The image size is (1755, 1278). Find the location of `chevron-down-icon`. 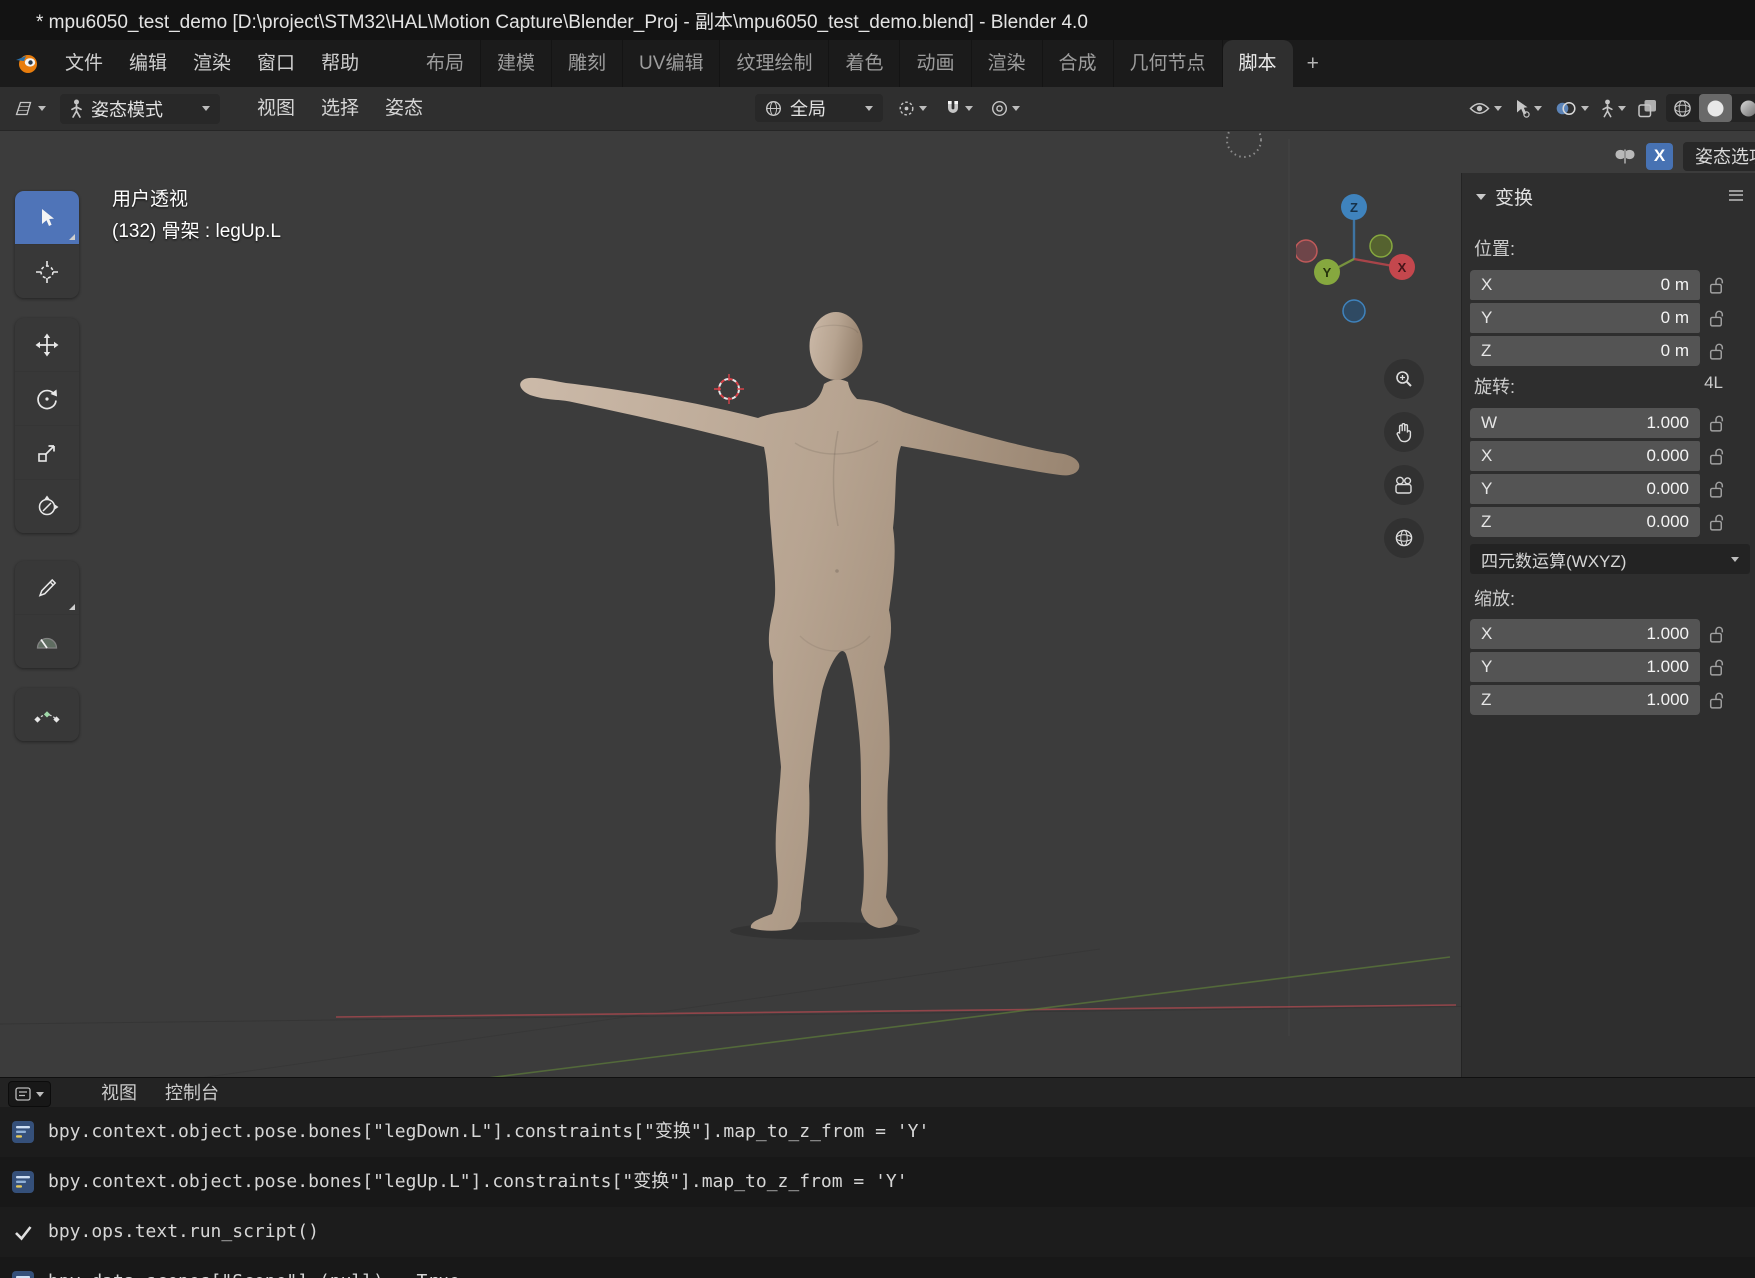

chevron-down-icon is located at coordinates (42, 108).